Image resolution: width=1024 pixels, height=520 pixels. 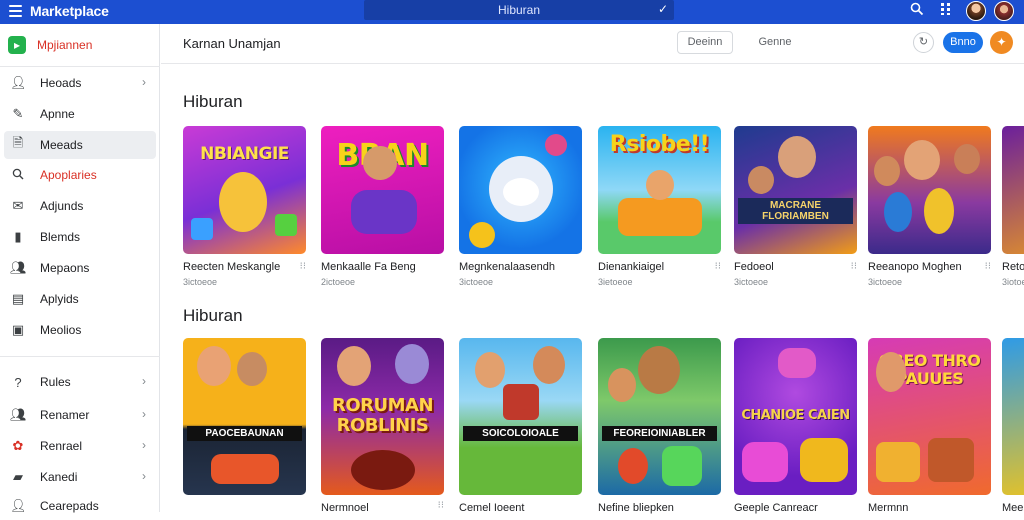 I want to click on header-button-genne: Genne, so click(x=775, y=42).